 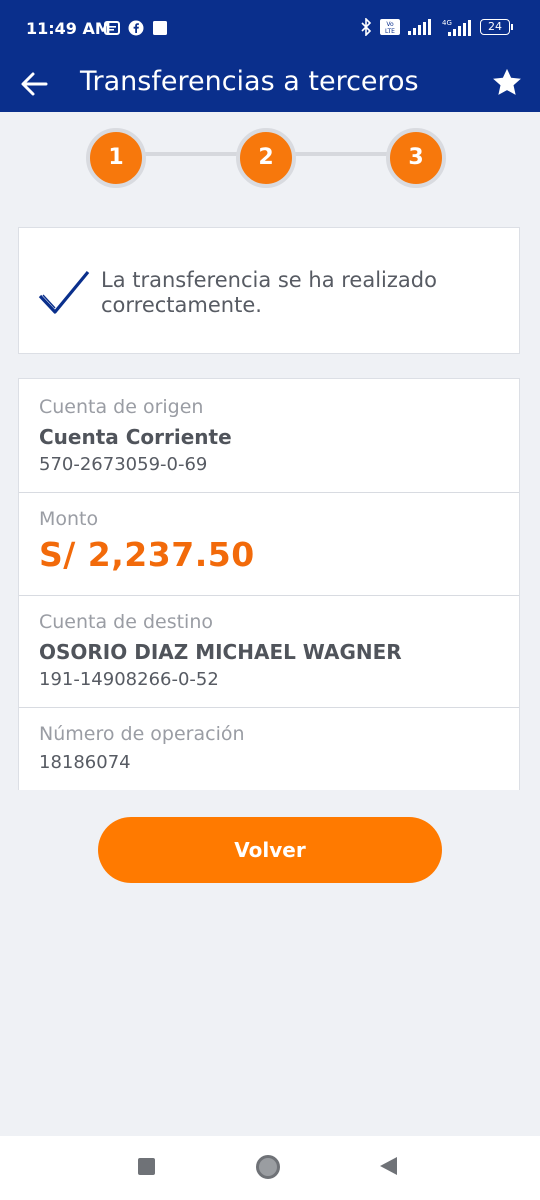 What do you see at coordinates (112, 28) in the screenshot?
I see `message-icon` at bounding box center [112, 28].